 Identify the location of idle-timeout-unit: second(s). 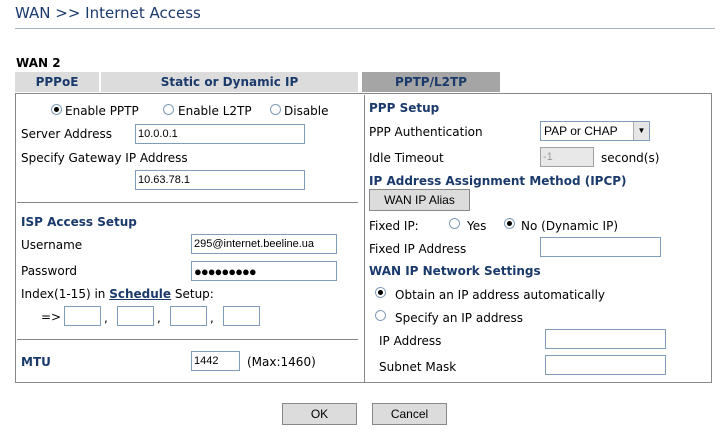
(630, 158).